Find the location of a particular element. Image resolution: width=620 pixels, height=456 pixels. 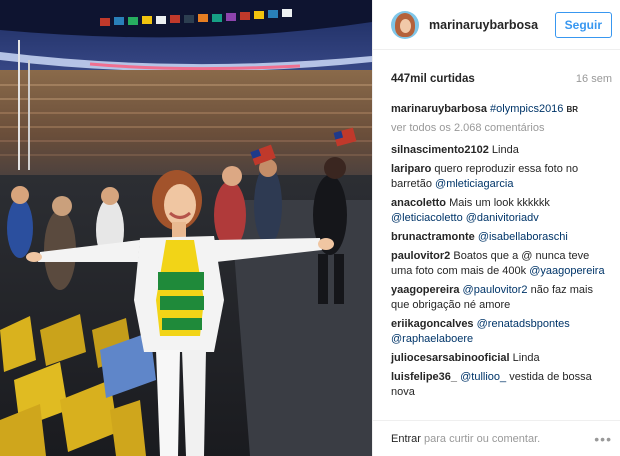

comment-username: paulovitor2 is located at coordinates (420, 256).